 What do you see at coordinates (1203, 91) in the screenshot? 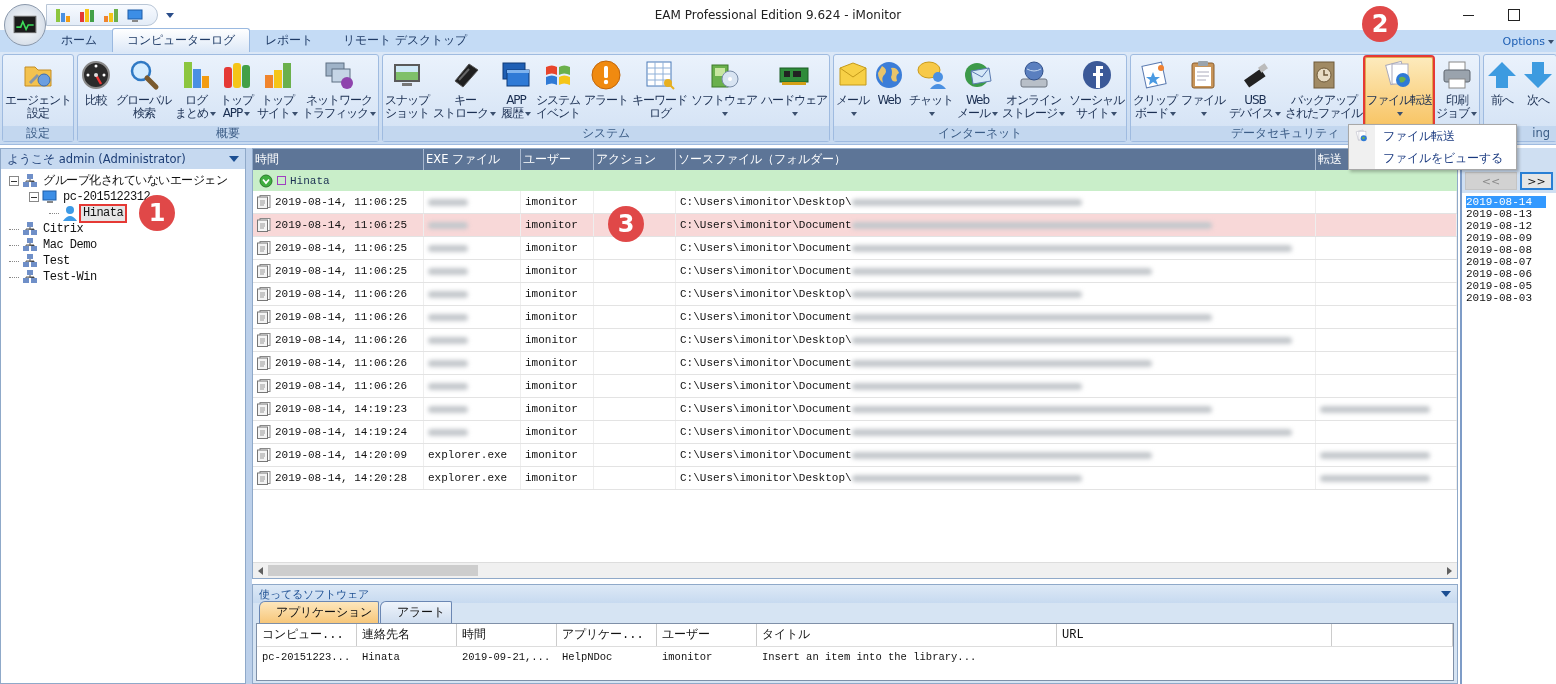
I see `ribbon-button: ファイル` at bounding box center [1203, 91].